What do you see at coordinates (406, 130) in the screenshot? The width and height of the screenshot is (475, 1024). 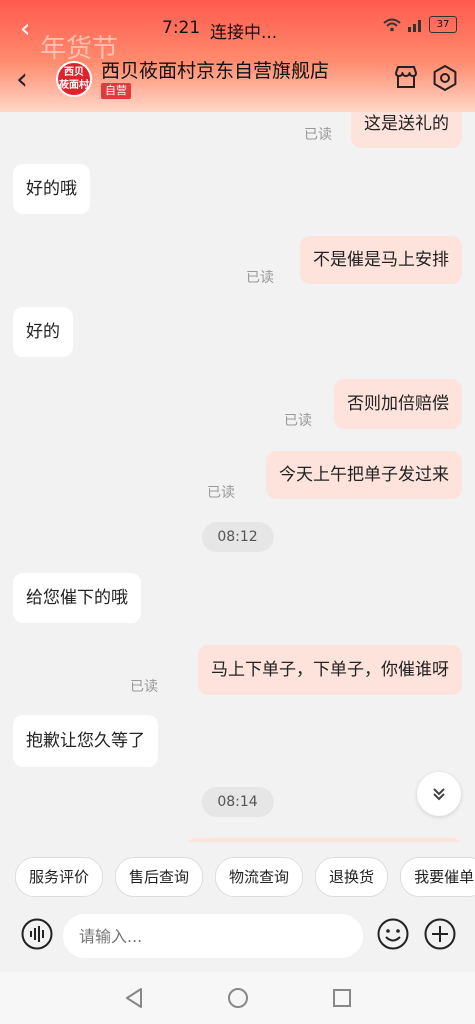 I see `message-out: 这是送礼的` at bounding box center [406, 130].